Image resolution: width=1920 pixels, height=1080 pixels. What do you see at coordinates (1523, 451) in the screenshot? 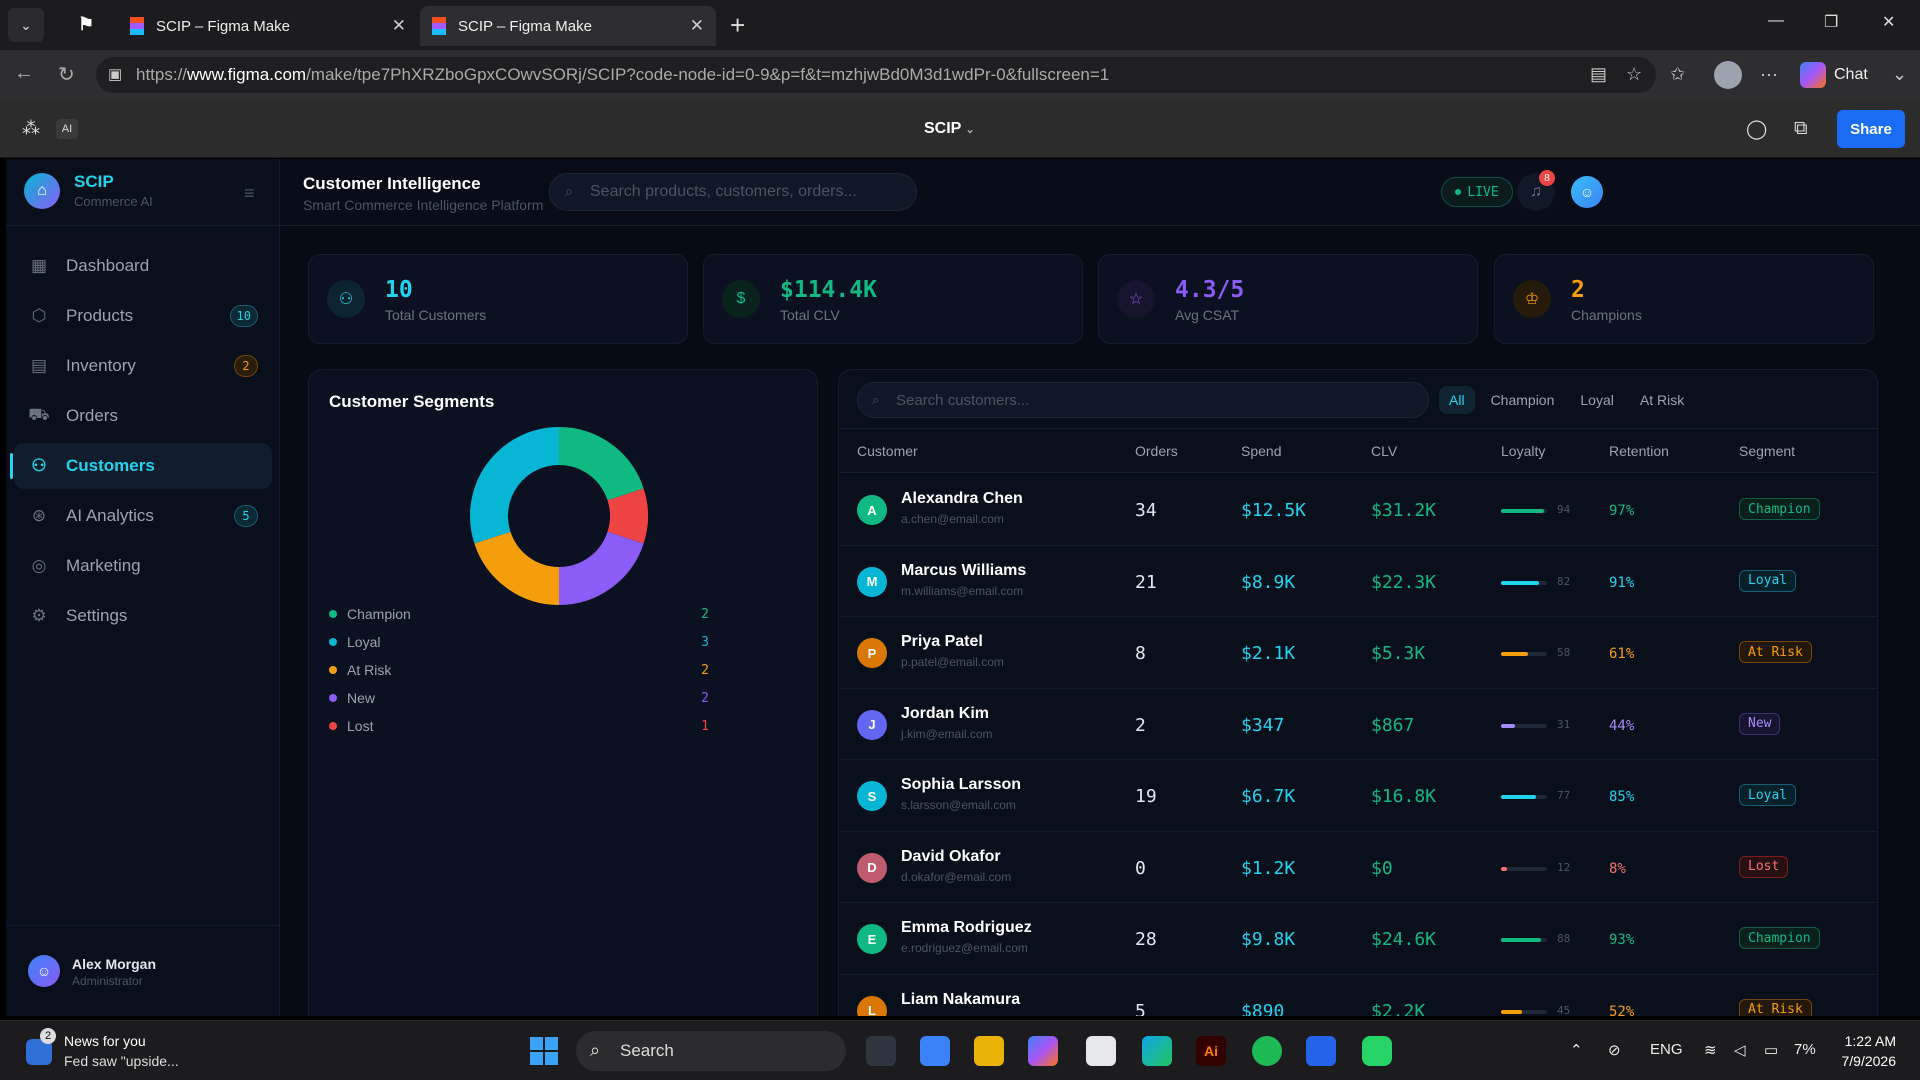
I see `column-header: Loyalty` at bounding box center [1523, 451].